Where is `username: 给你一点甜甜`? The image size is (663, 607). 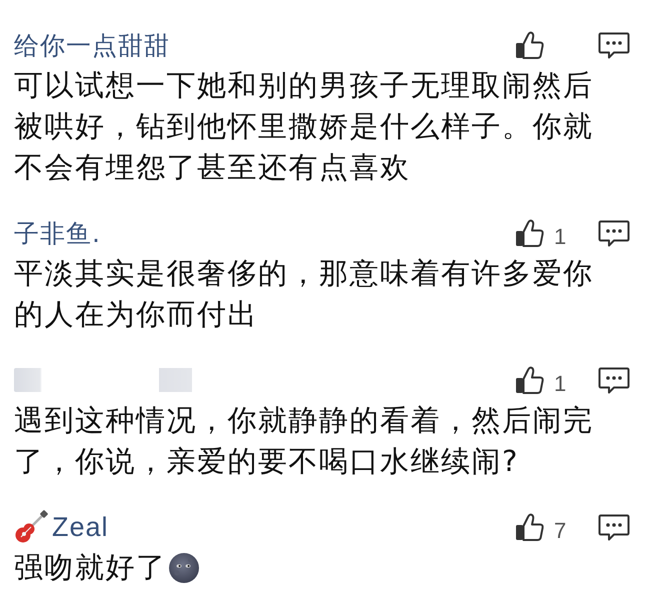 username: 给你一点甜甜 is located at coordinates (92, 45).